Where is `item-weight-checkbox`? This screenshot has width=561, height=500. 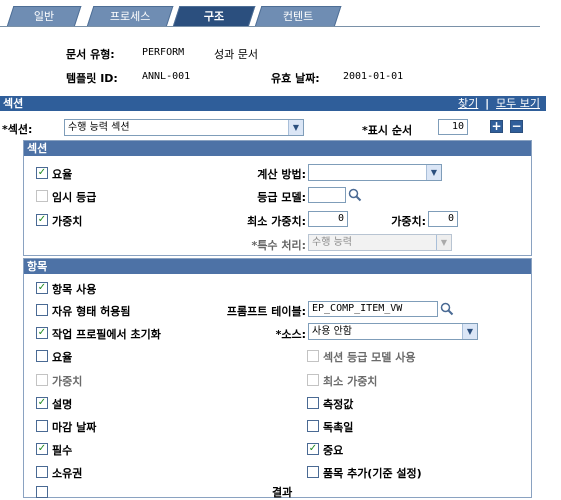 item-weight-checkbox is located at coordinates (42, 380).